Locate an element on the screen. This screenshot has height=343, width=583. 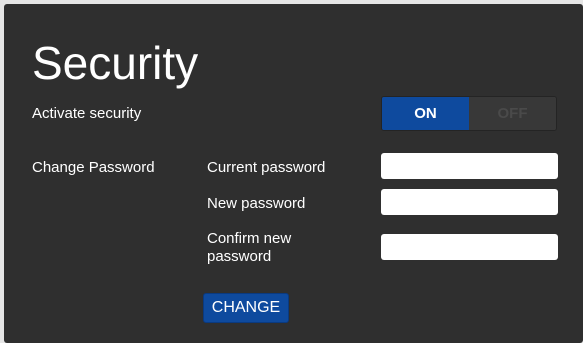
new-password-input is located at coordinates (469, 202).